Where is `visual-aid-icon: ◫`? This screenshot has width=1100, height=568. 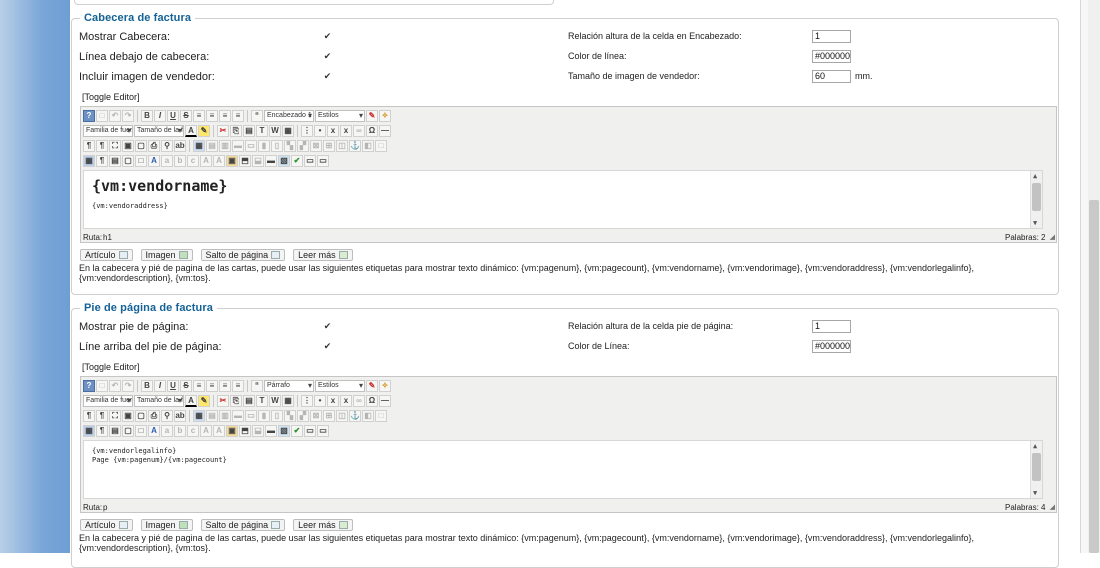 visual-aid-icon: ◫ is located at coordinates (342, 146).